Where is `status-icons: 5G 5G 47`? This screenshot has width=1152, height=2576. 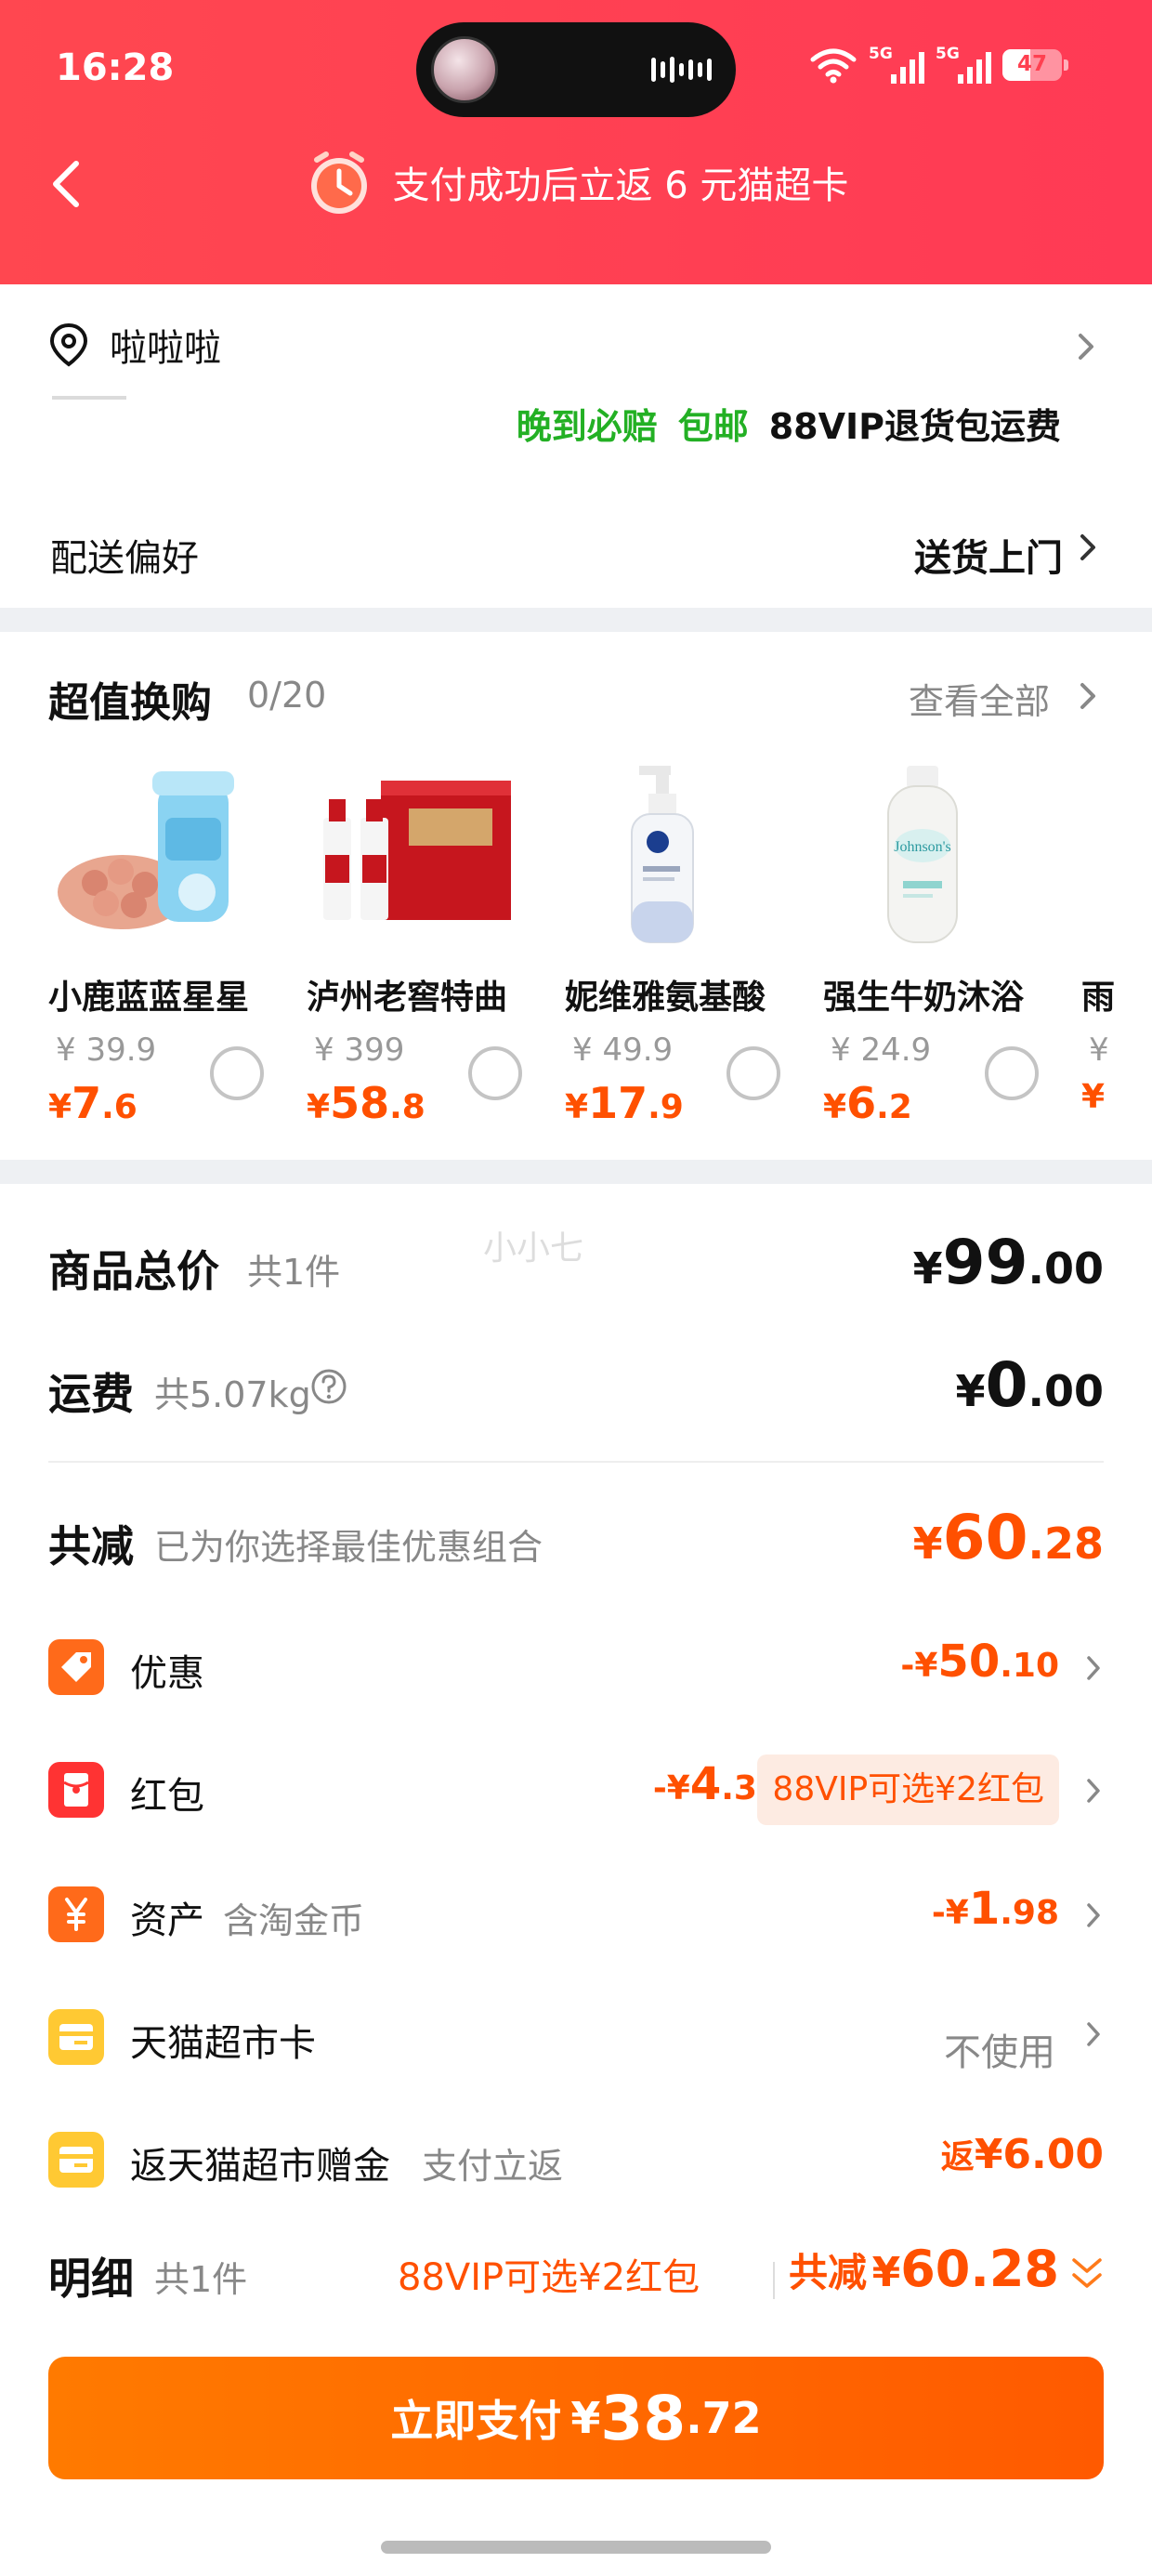 status-icons: 5G 5G 47 is located at coordinates (938, 65).